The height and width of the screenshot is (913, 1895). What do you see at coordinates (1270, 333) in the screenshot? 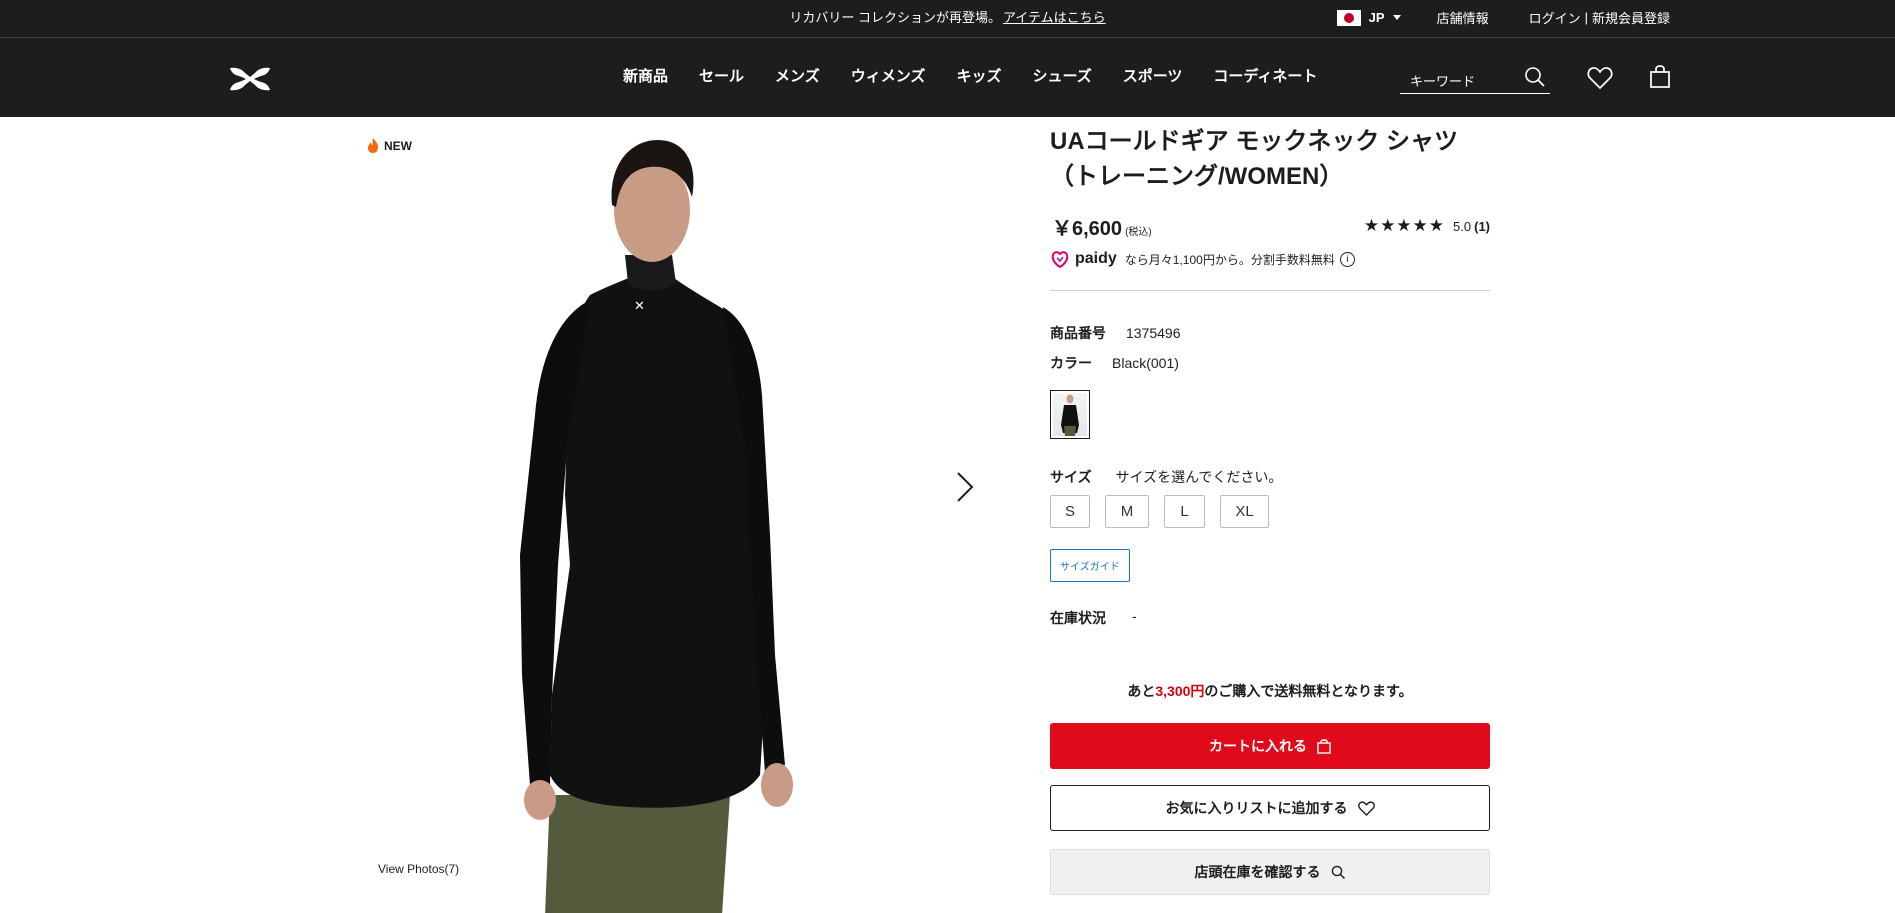
I see `item-number-row: 商品番号 1375496` at bounding box center [1270, 333].